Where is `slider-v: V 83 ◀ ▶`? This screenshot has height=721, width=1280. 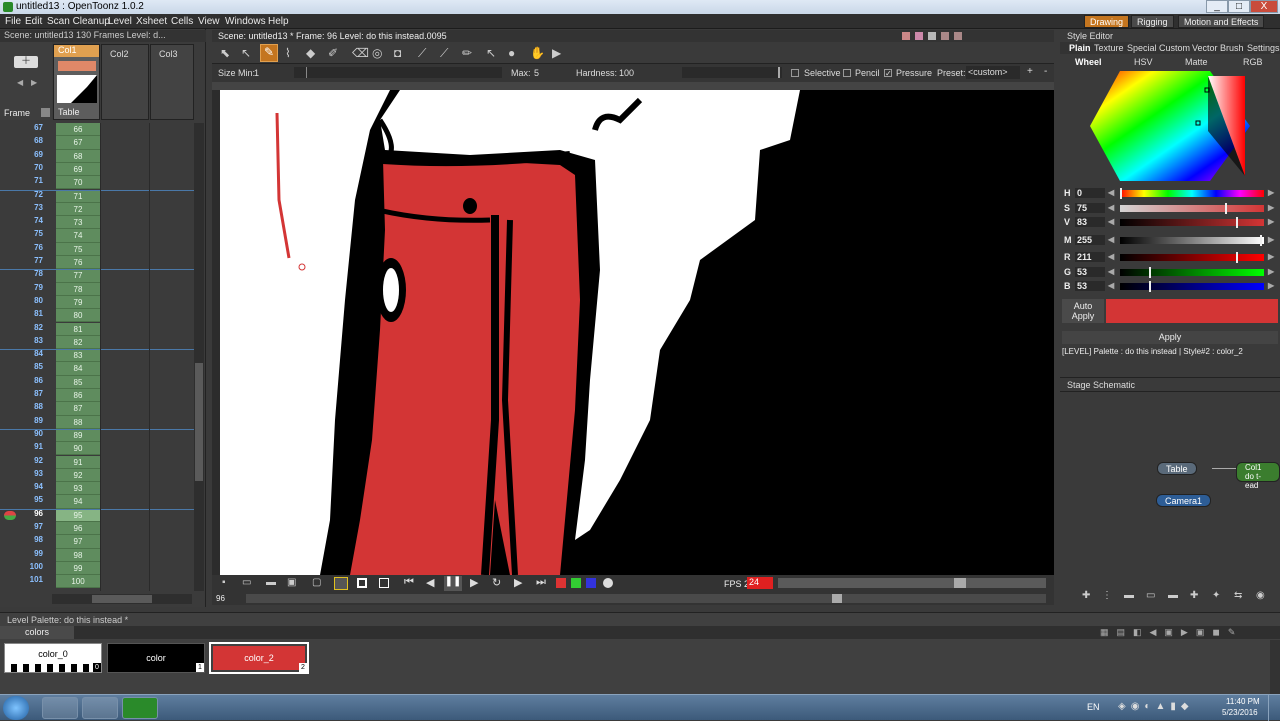 slider-v: V 83 ◀ ▶ is located at coordinates (1170, 223).